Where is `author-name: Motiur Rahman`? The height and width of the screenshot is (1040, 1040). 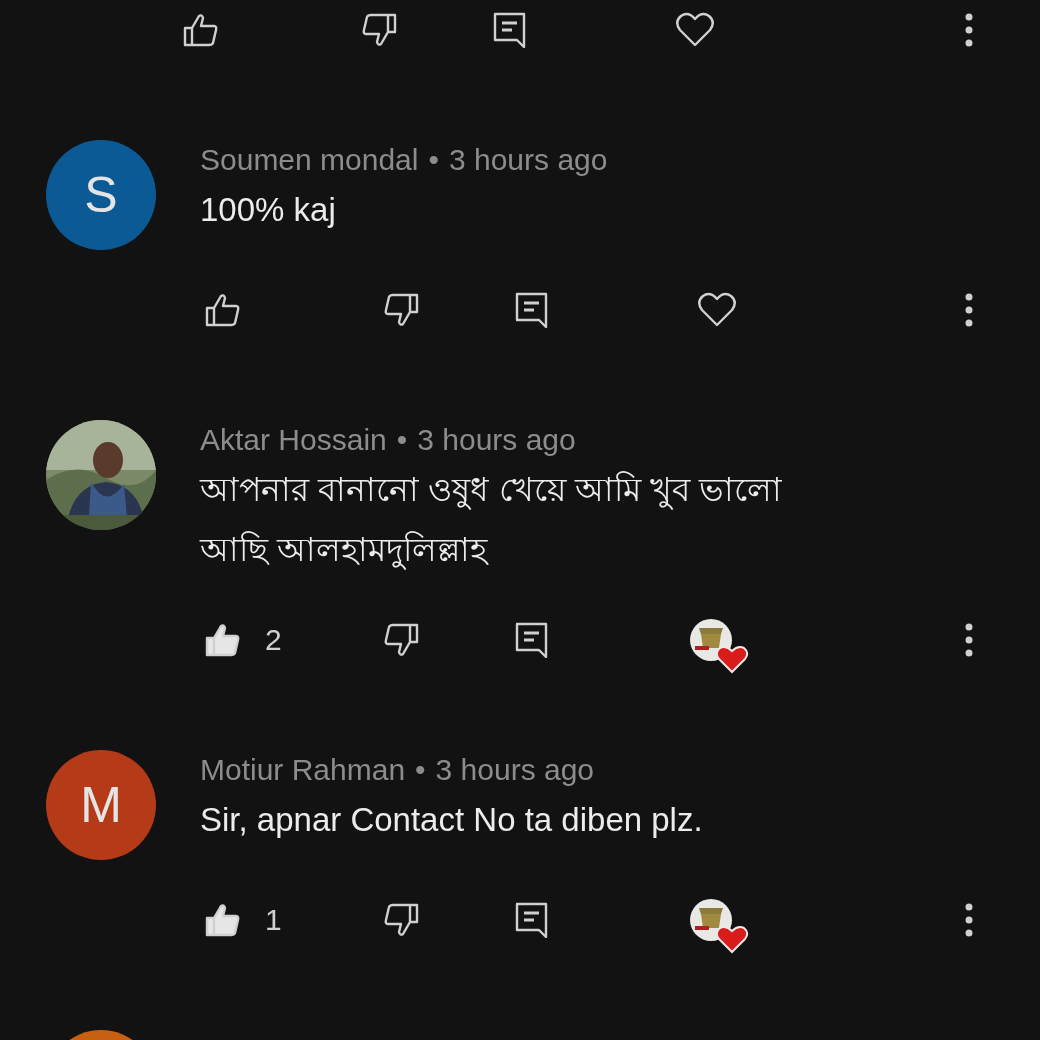
author-name: Motiur Rahman is located at coordinates (303, 769).